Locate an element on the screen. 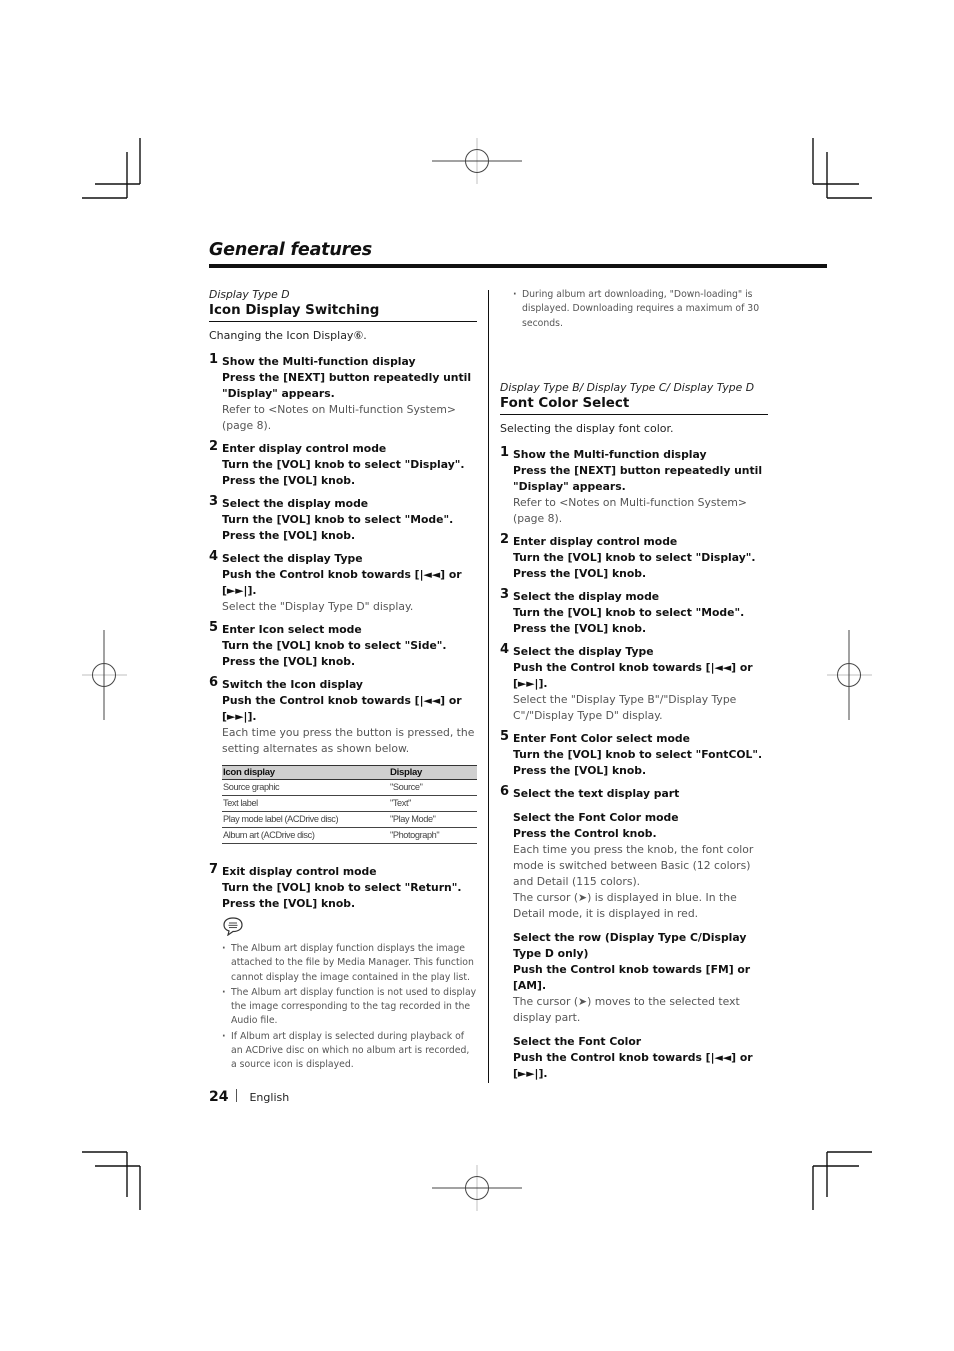 This screenshot has width=954, height=1351. table-cell: "Photograph" is located at coordinates (433, 835).